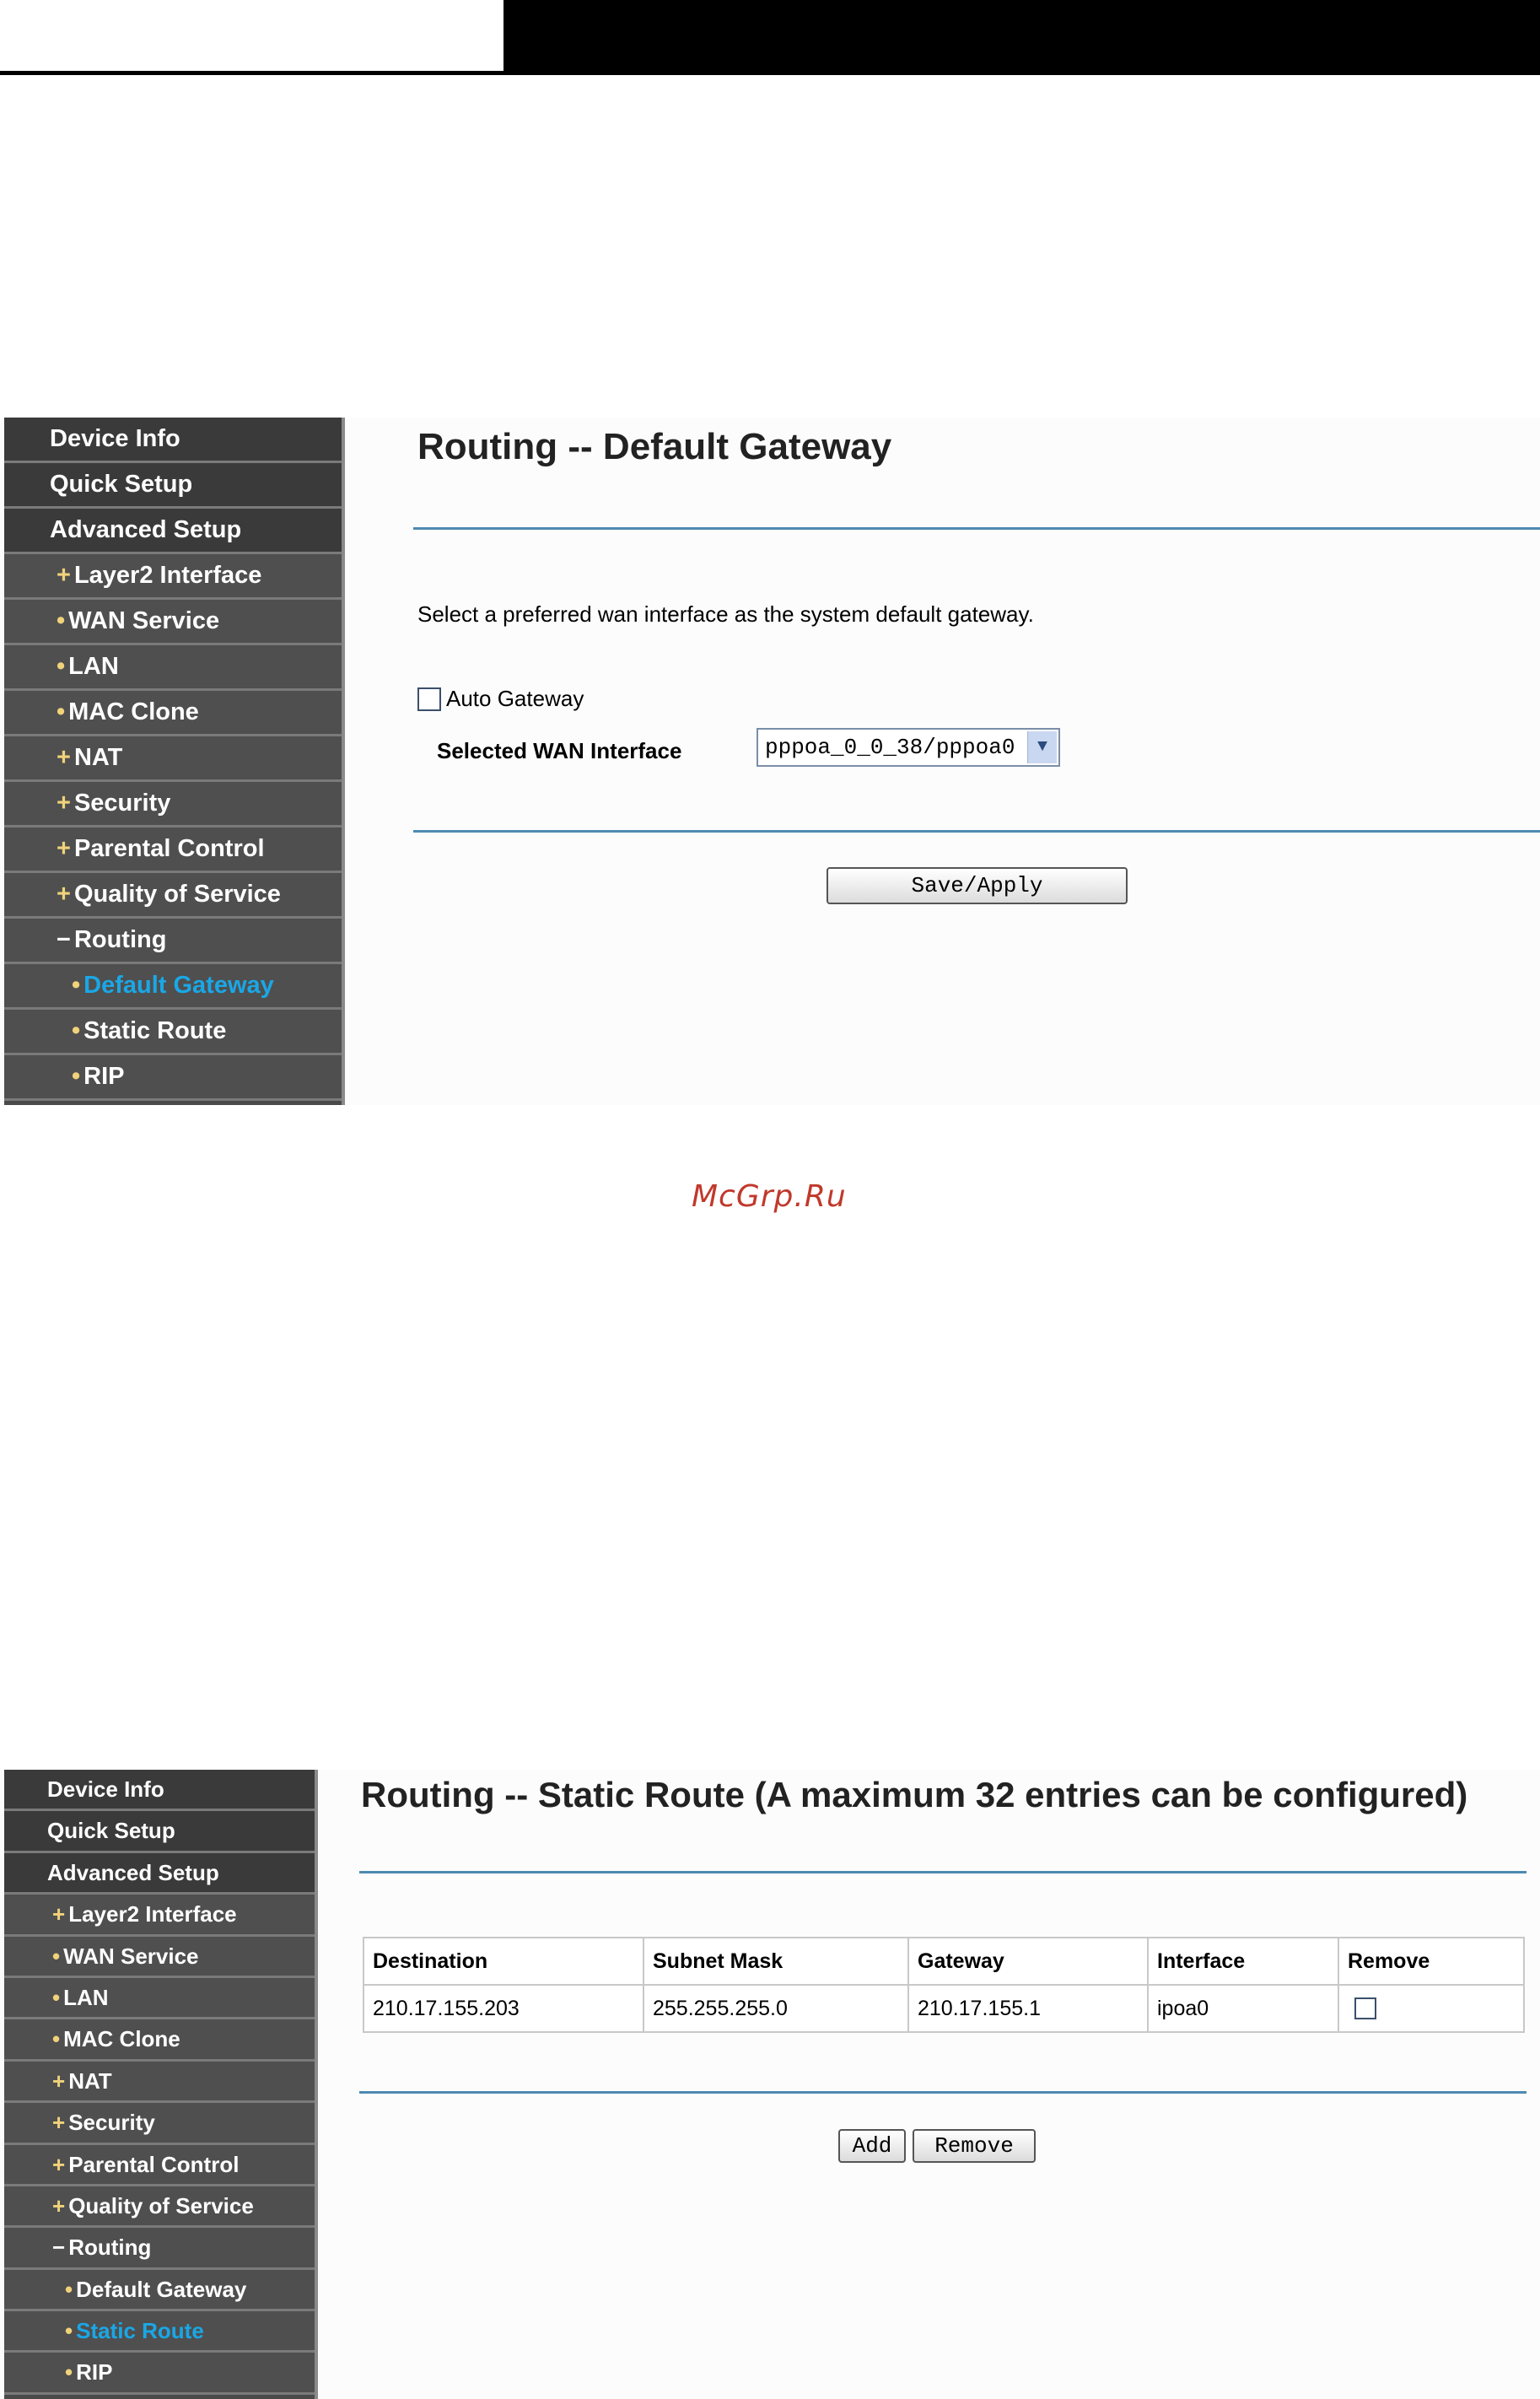 The height and width of the screenshot is (2399, 1540). Describe the element at coordinates (1243, 2009) in the screenshot. I see `cell-interface: ipoa0` at that location.